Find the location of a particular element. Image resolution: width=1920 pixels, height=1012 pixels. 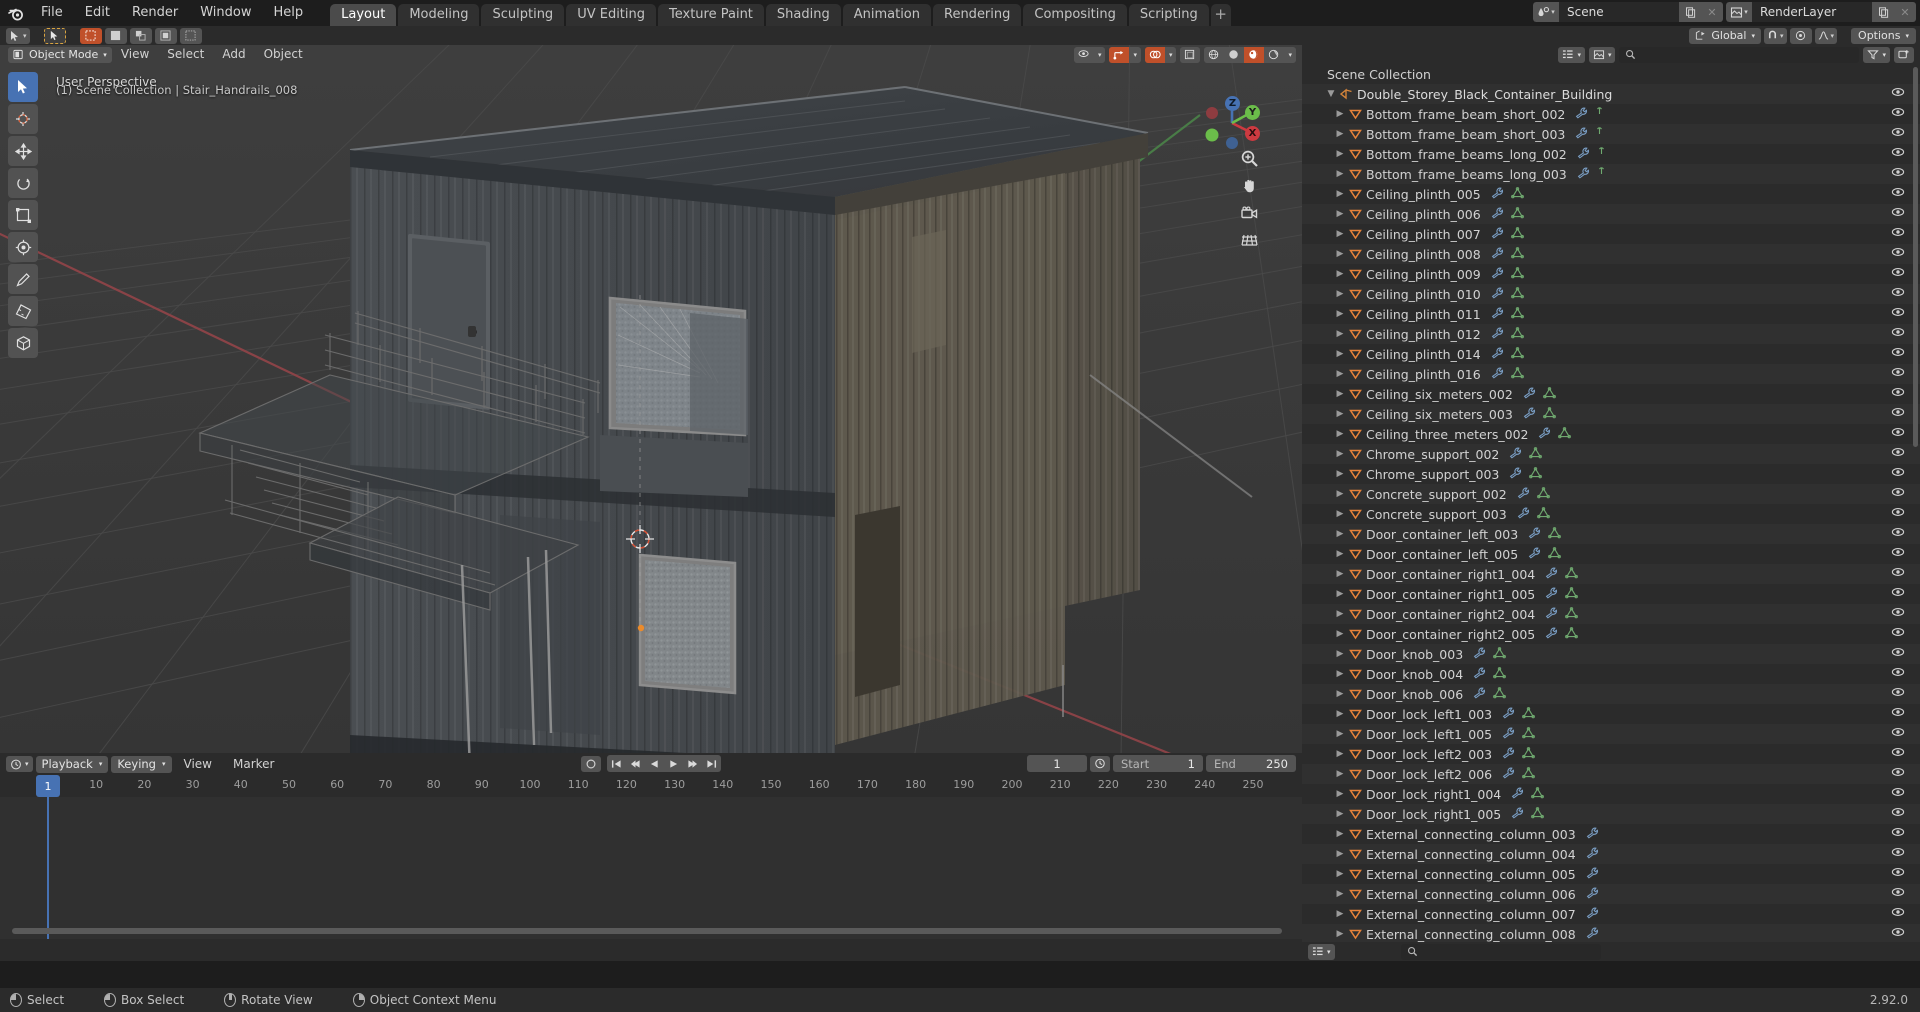

blender-logo-icon is located at coordinates (15, 13).